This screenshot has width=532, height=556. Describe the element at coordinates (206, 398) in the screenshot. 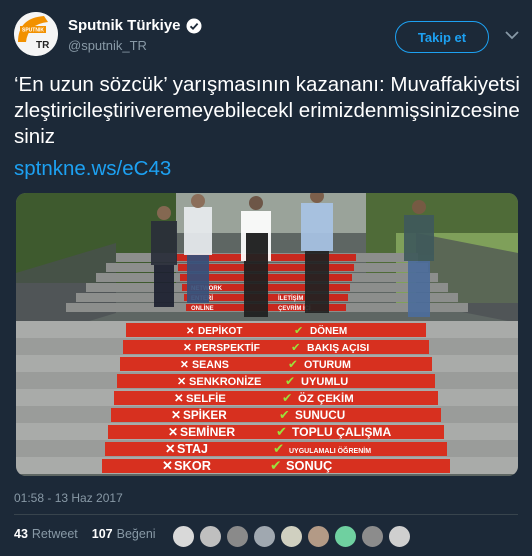

I see `stair-wrong-word: SELFİE` at that location.